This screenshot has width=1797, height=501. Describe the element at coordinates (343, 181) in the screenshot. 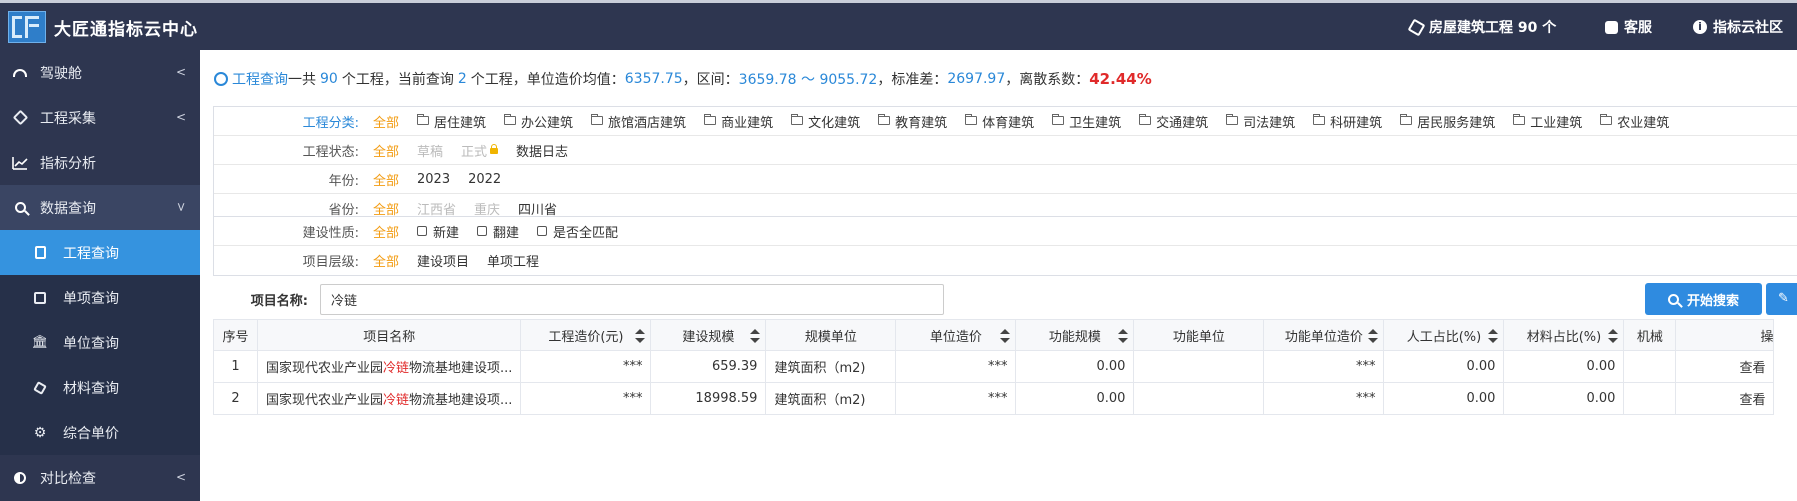

I see `filter-label: 年份:` at that location.